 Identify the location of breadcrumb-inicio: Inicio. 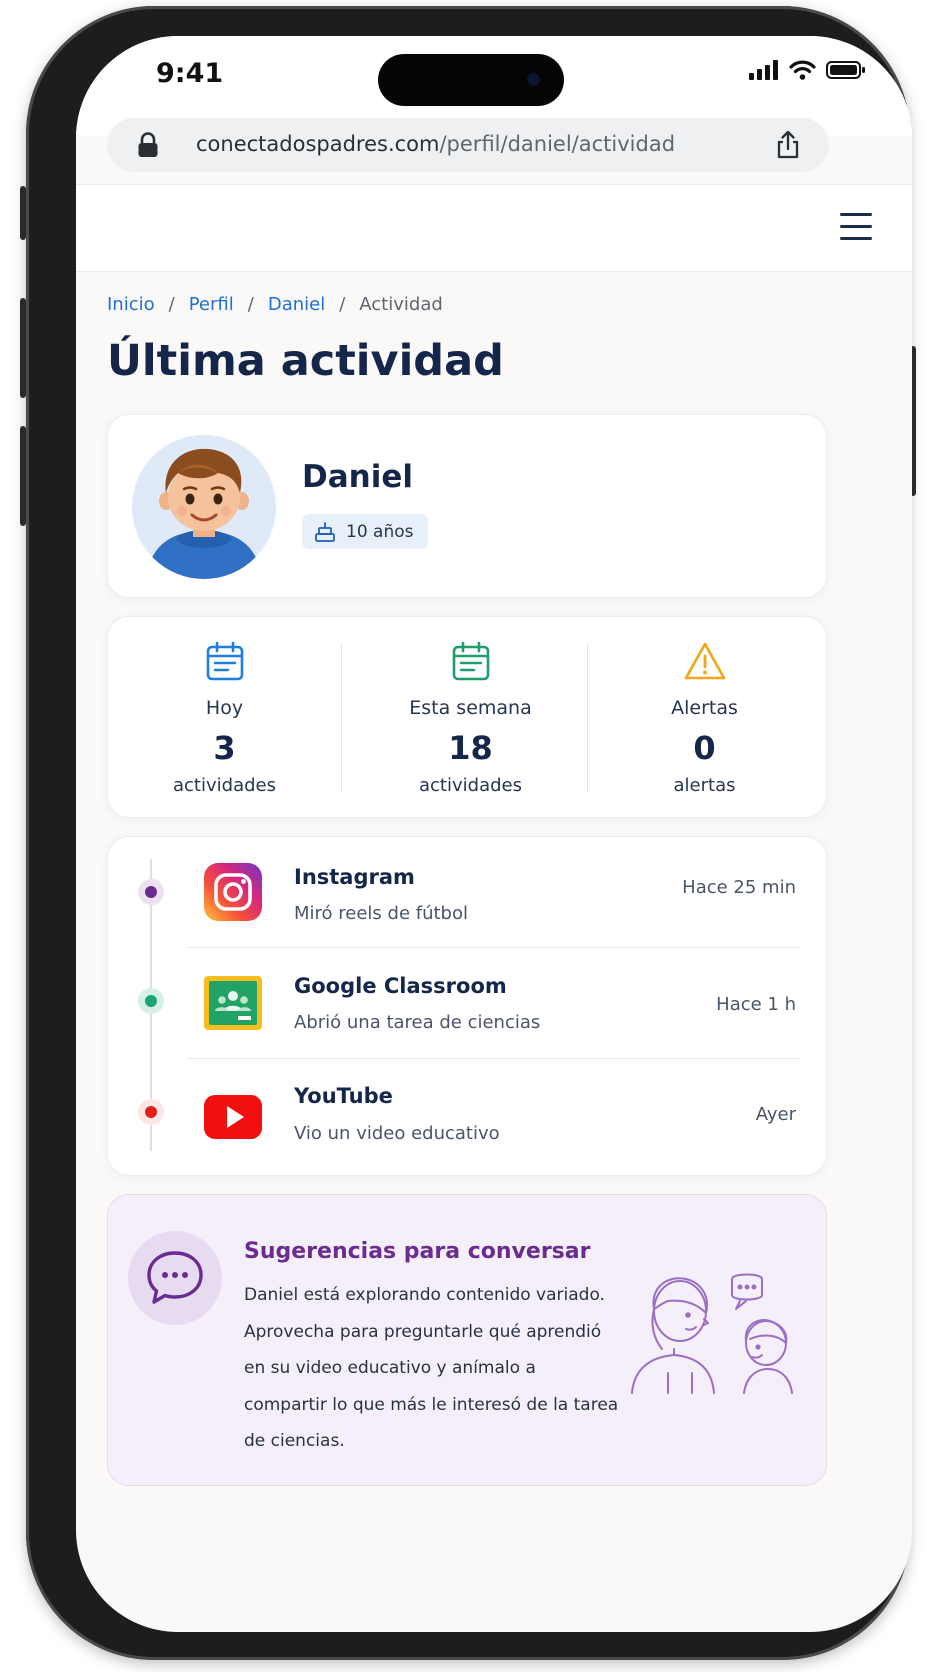
(131, 304).